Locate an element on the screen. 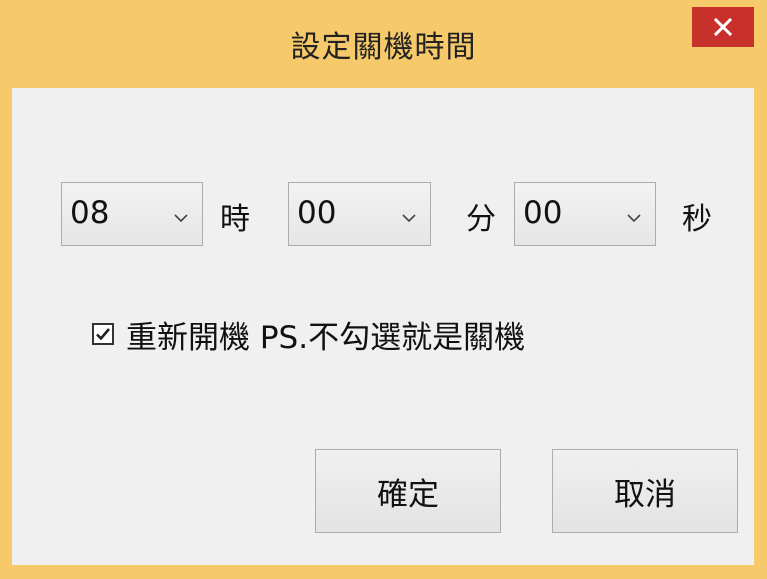  hour-unit-label: 時 is located at coordinates (235, 219).